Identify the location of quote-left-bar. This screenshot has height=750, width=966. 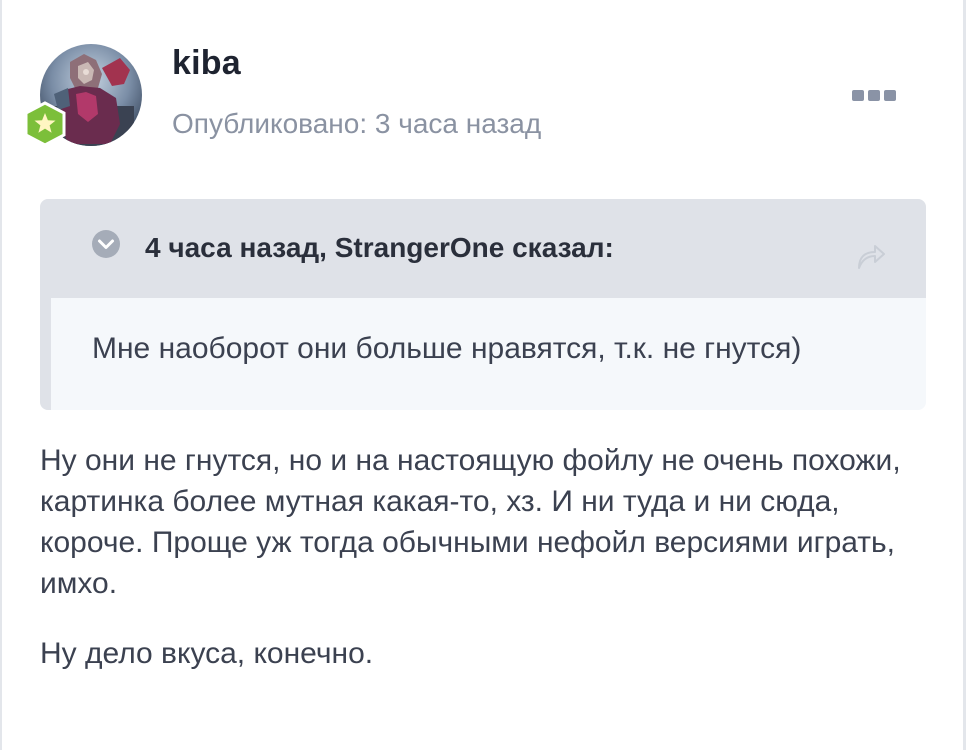
(45, 304).